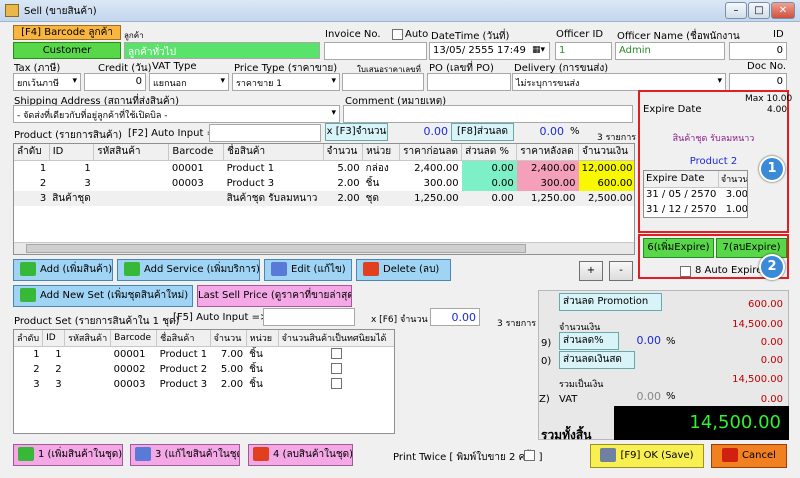 This screenshot has width=800, height=478. Describe the element at coordinates (276, 248) in the screenshot. I see `scrollbar-thumb` at that location.